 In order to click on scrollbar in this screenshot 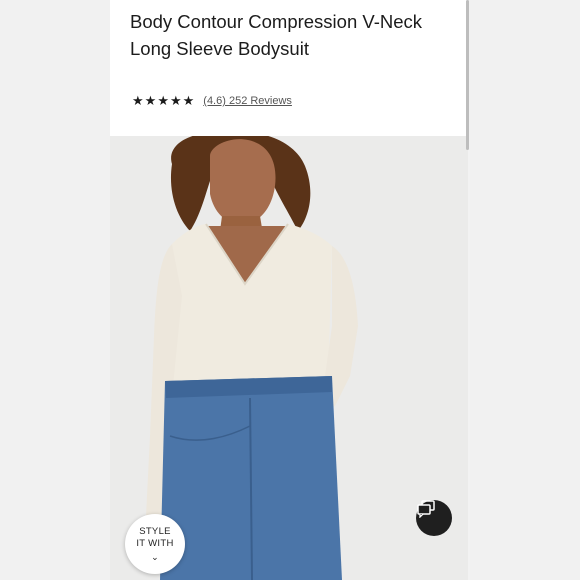, I will do `click(467, 75)`.